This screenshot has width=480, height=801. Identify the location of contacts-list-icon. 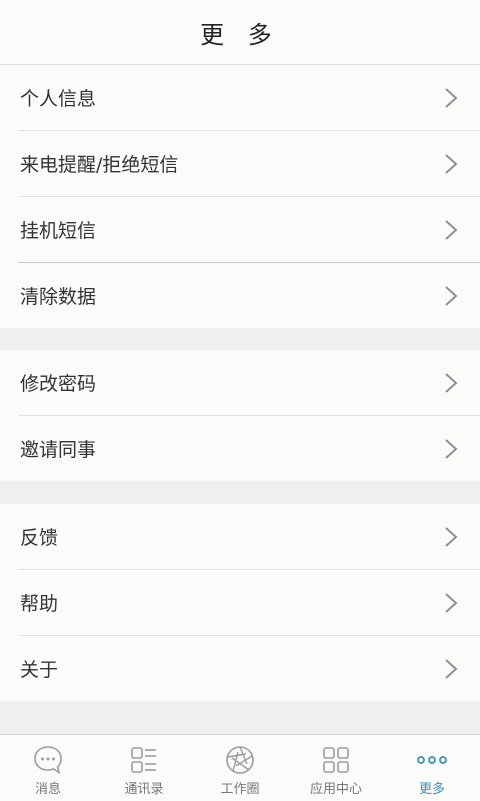
(143, 760).